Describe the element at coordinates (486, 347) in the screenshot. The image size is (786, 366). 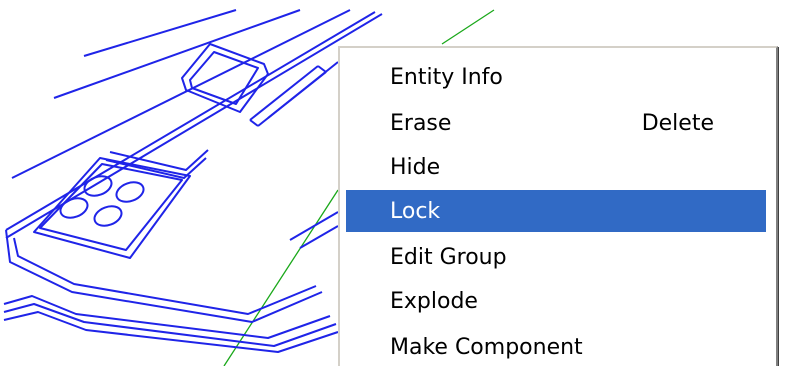
I see `menu-item-label: Make Component` at that location.